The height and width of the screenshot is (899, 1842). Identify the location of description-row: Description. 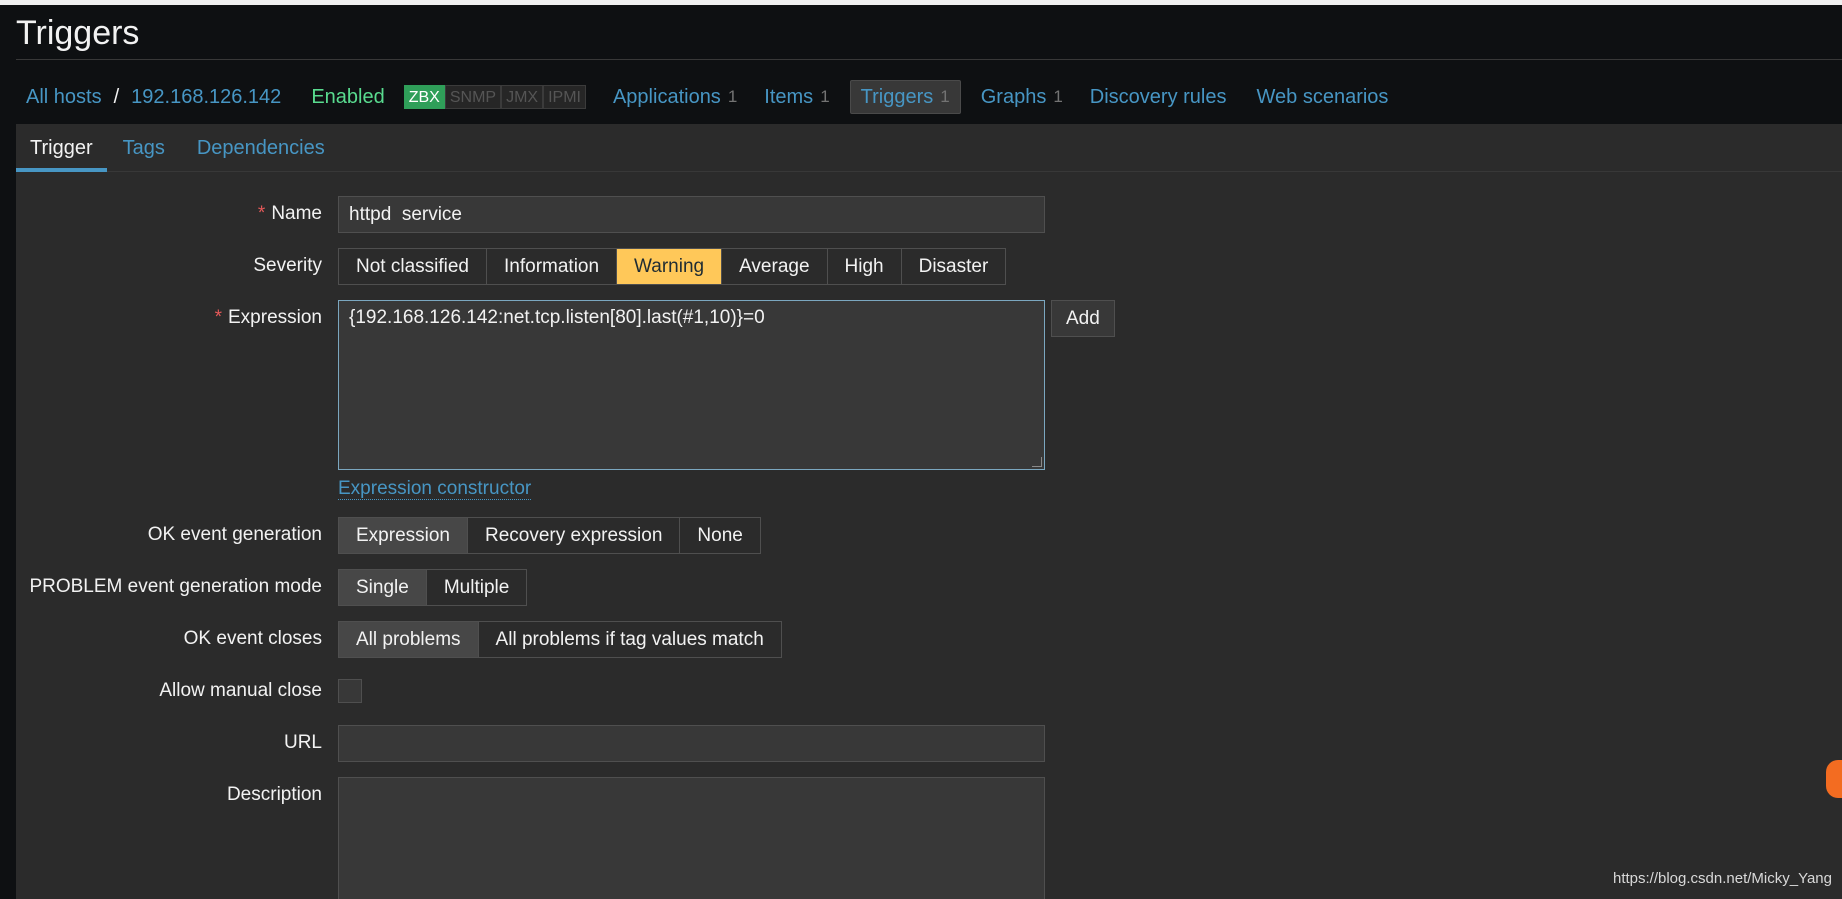
(169, 795).